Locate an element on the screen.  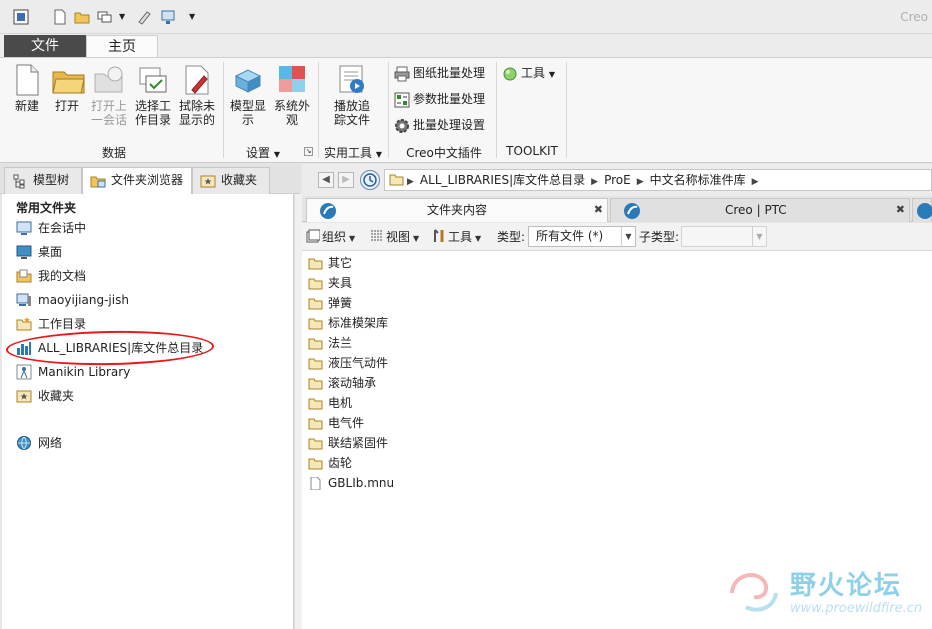
list-item: 弹簧 is located at coordinates (330, 303).